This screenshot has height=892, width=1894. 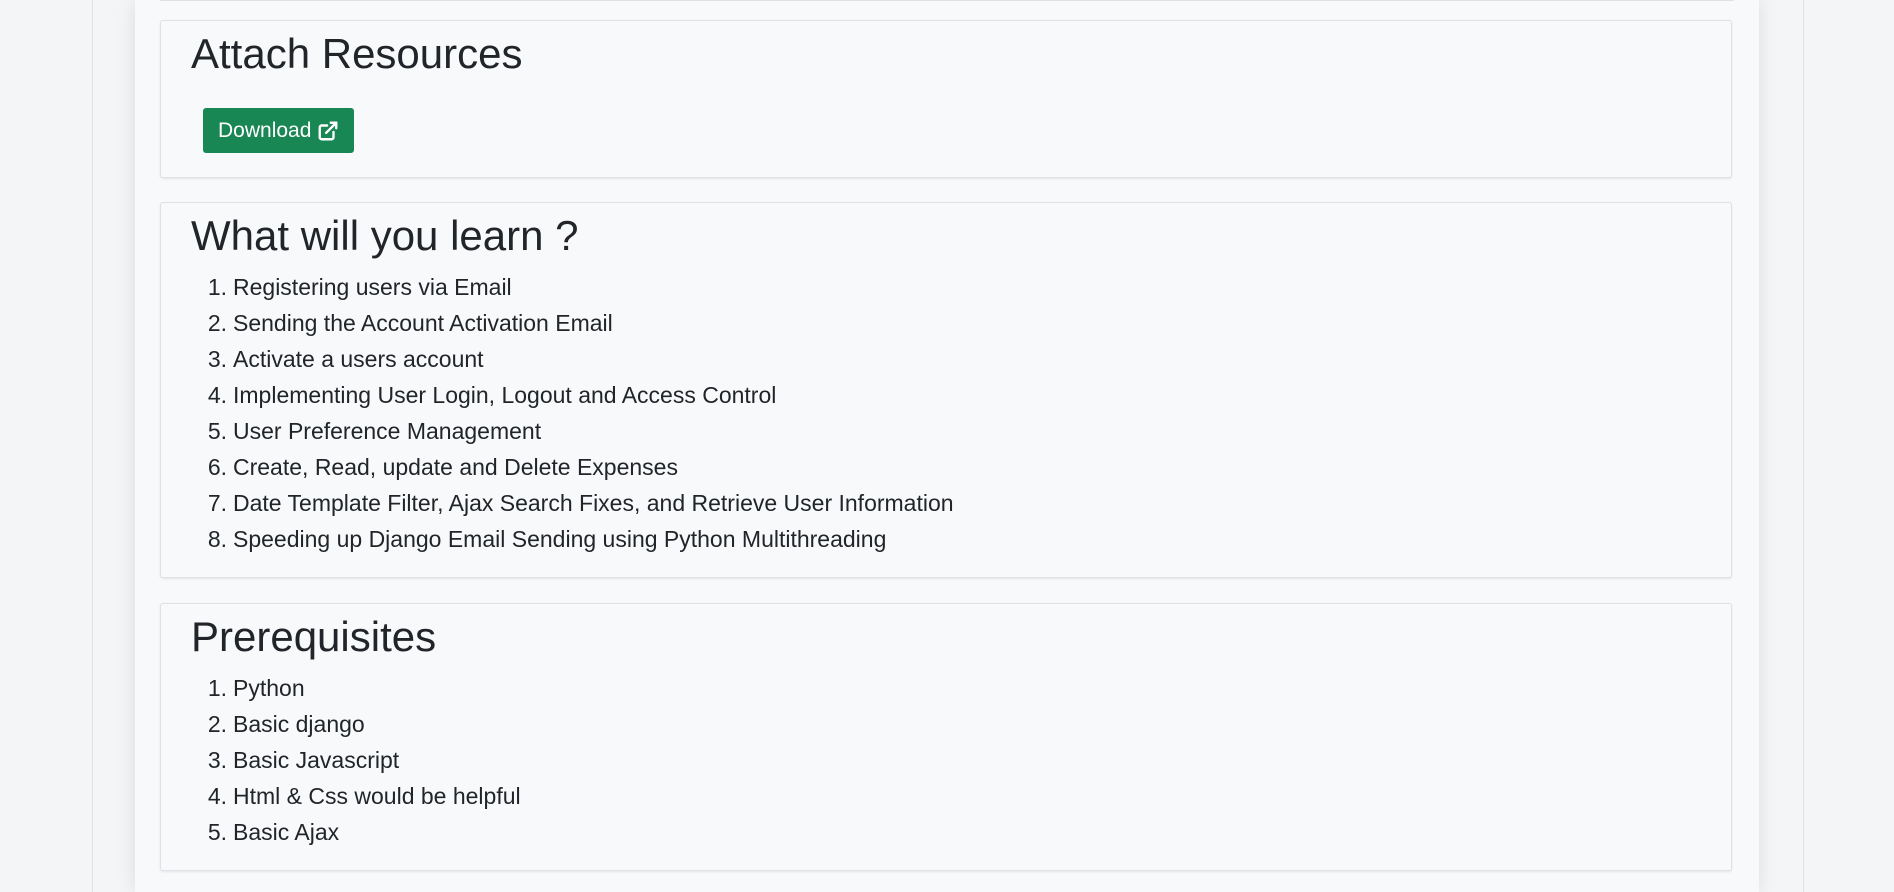 What do you see at coordinates (410, 323) in the screenshot?
I see `list-item: 2. Sending the Account Activation Email` at bounding box center [410, 323].